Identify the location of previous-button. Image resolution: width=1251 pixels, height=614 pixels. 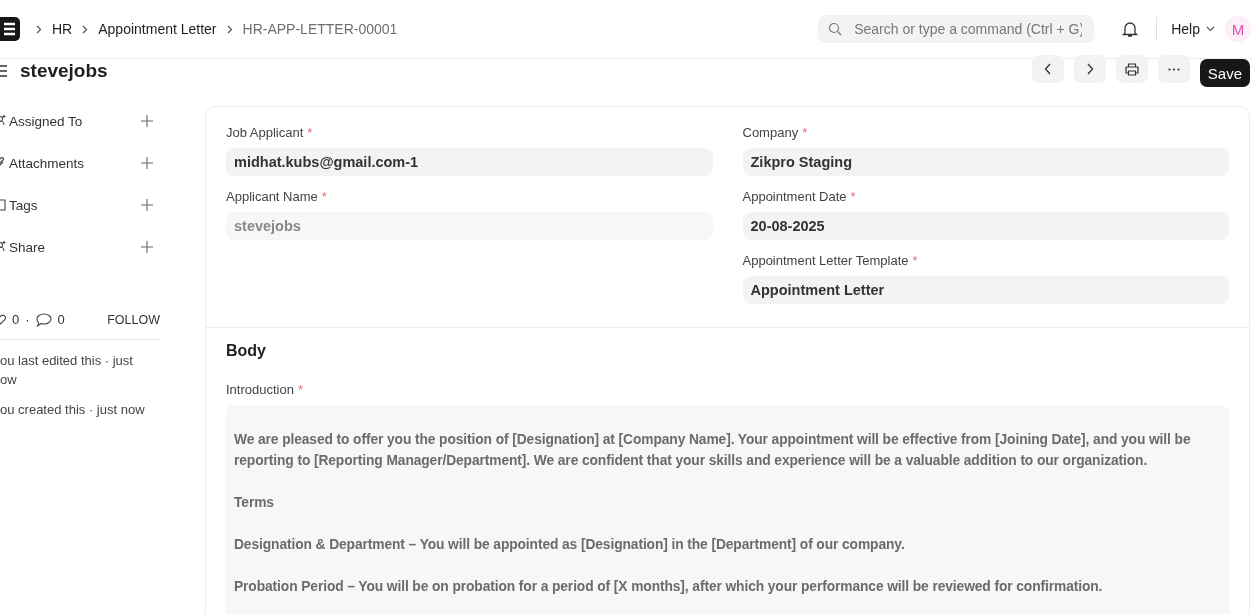
(1047, 69).